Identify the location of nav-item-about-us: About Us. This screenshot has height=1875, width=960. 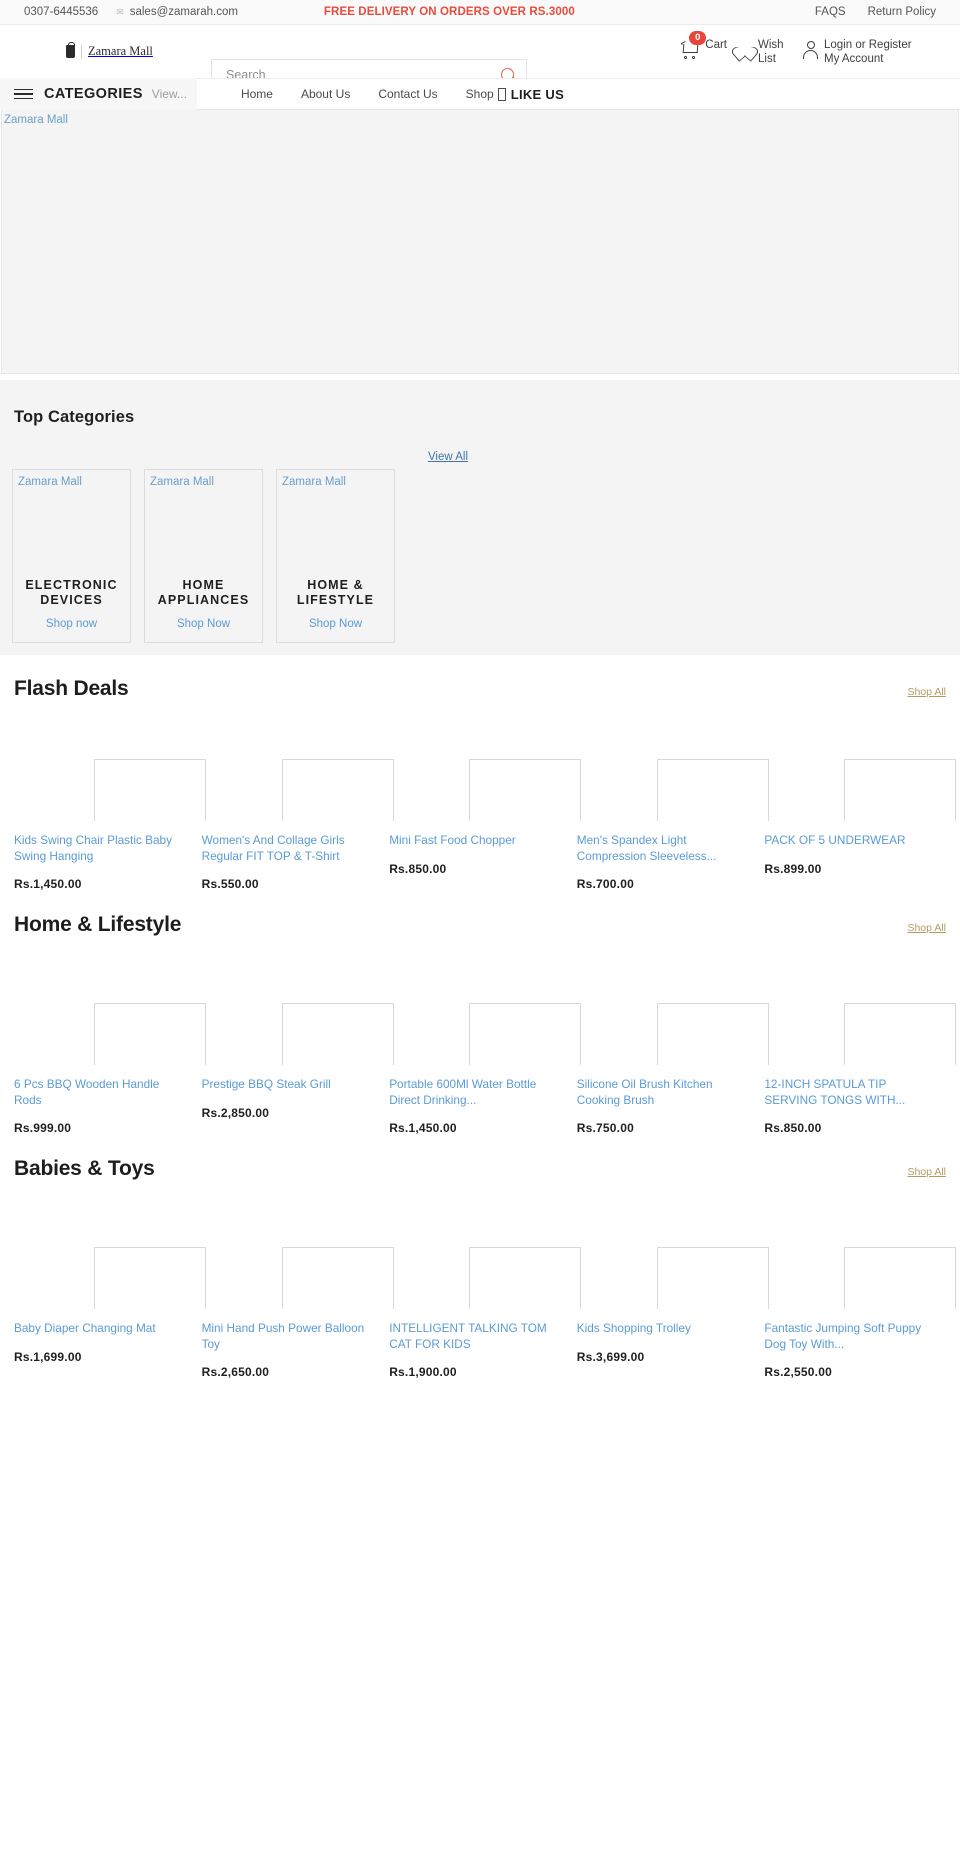
(325, 94).